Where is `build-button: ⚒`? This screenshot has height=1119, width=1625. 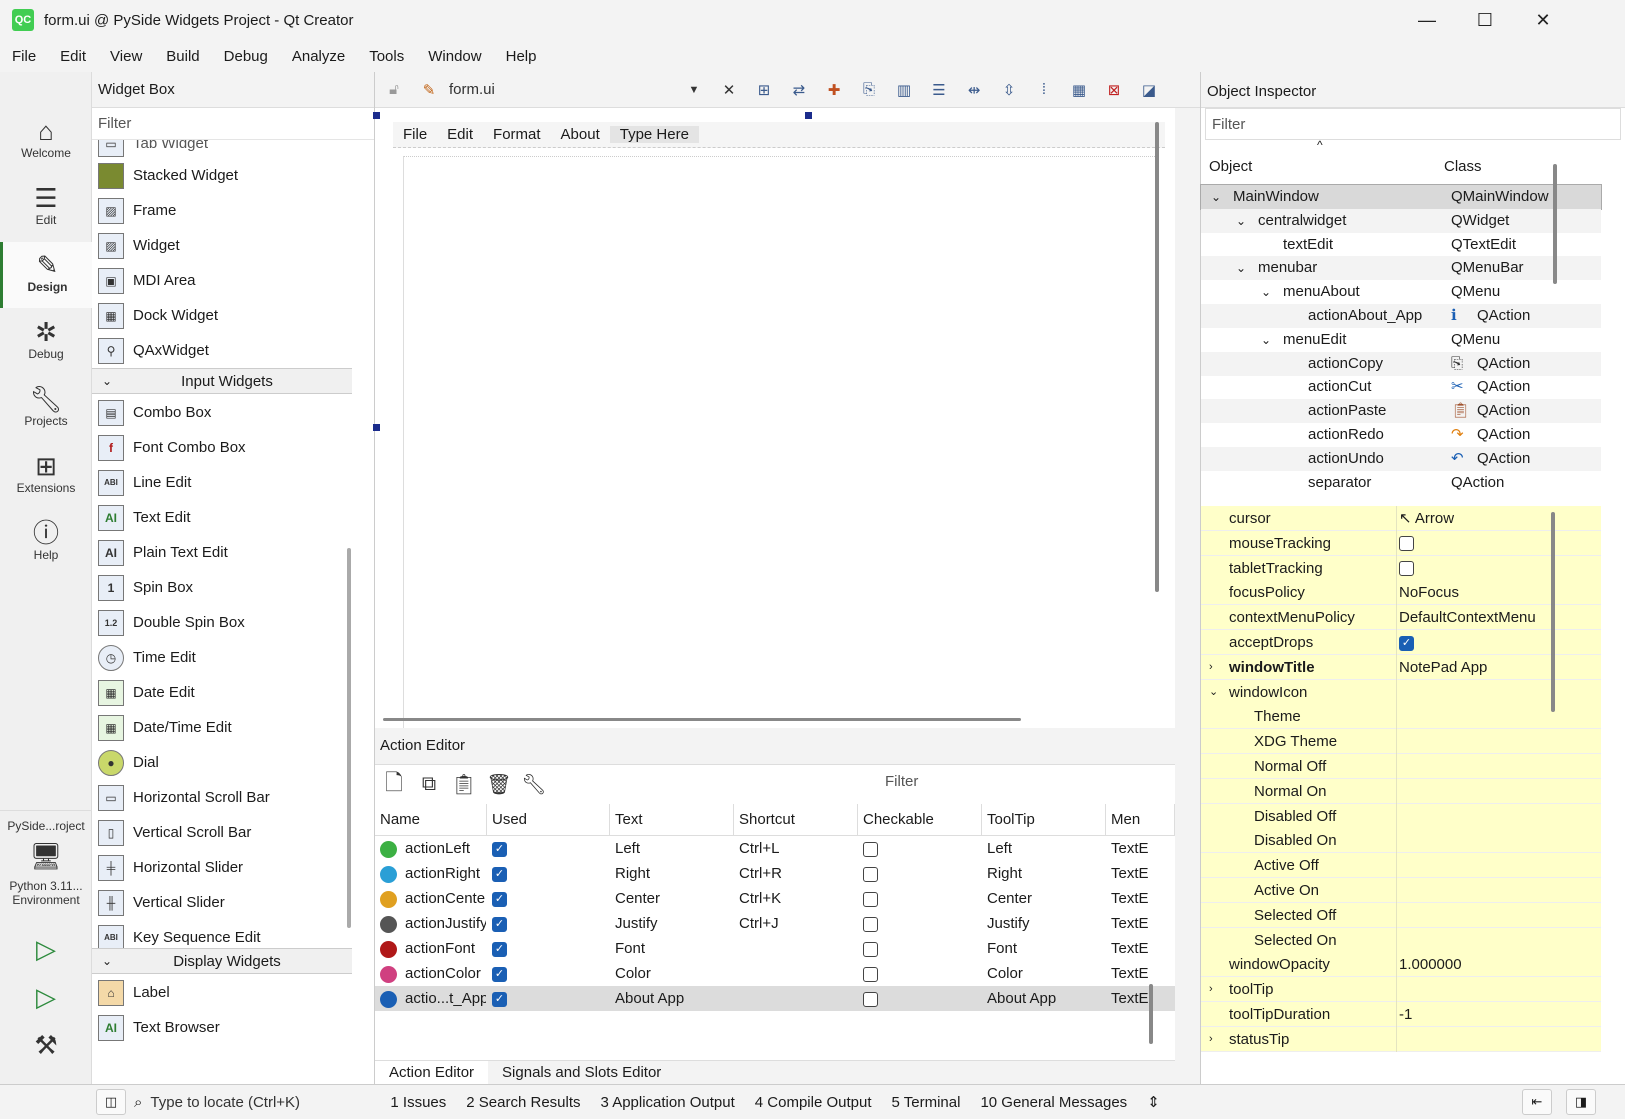 build-button: ⚒ is located at coordinates (46, 1048).